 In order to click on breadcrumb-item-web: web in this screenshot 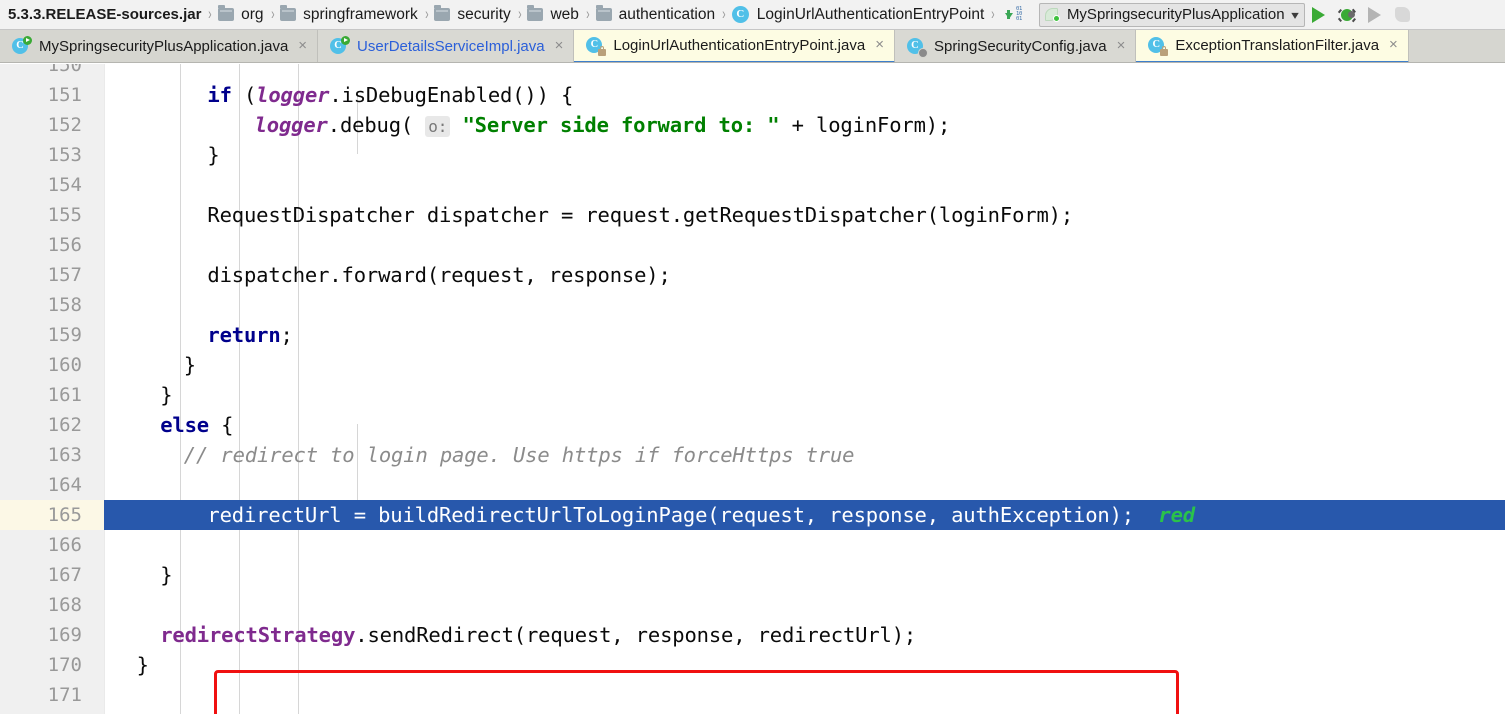, I will do `click(553, 14)`.